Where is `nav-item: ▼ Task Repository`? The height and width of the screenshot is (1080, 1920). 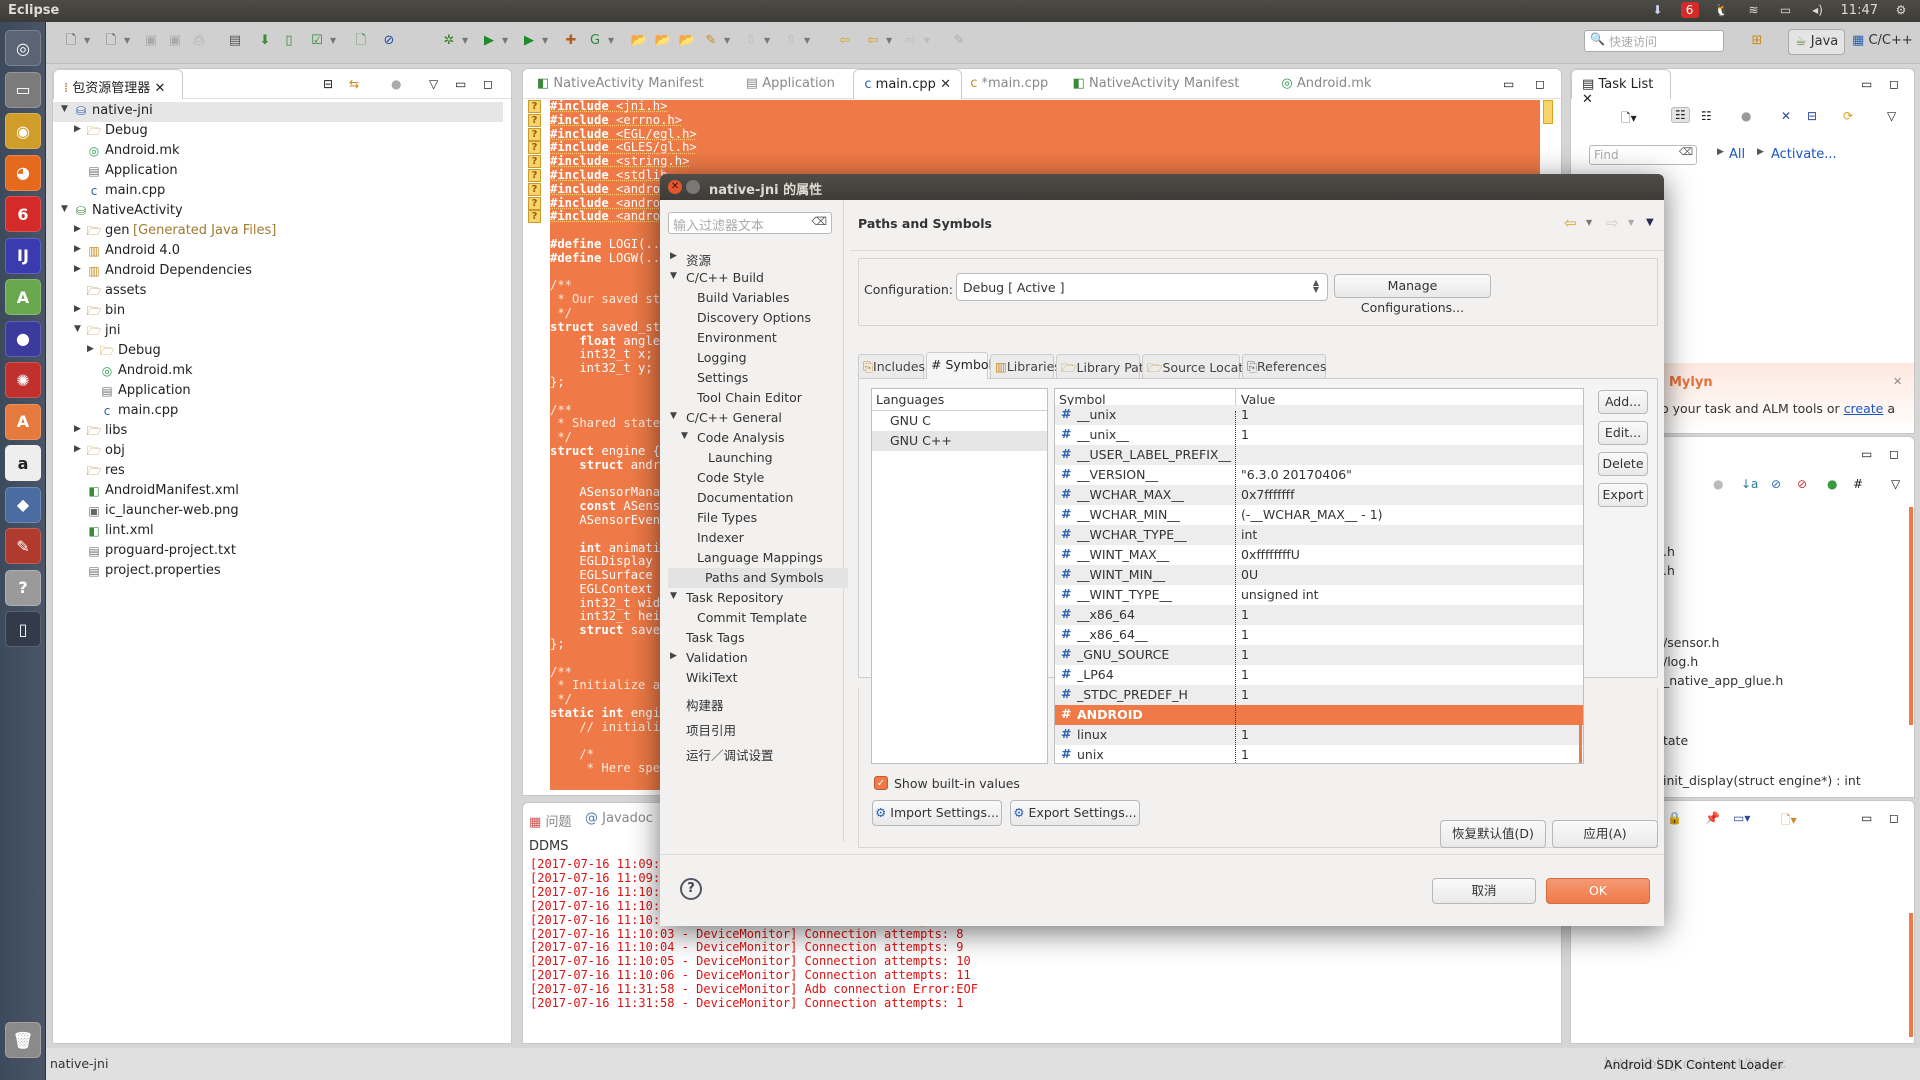
nav-item: ▼ Task Repository is located at coordinates (750, 598).